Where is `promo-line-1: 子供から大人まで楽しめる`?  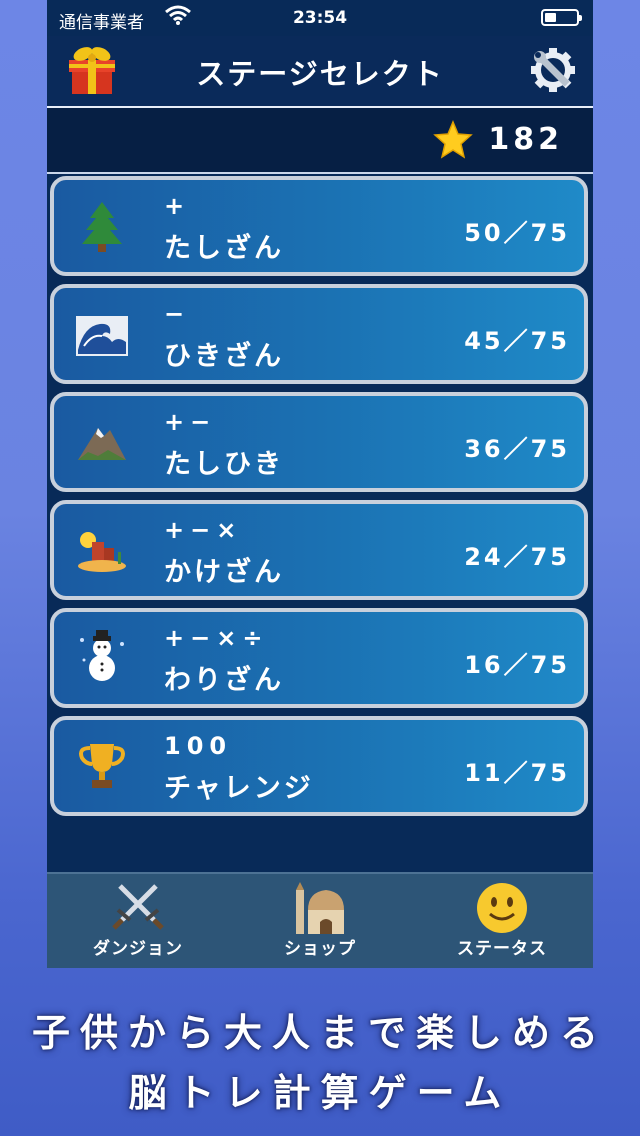
promo-line-1: 子供から大人まで楽しめる is located at coordinates (319, 1033).